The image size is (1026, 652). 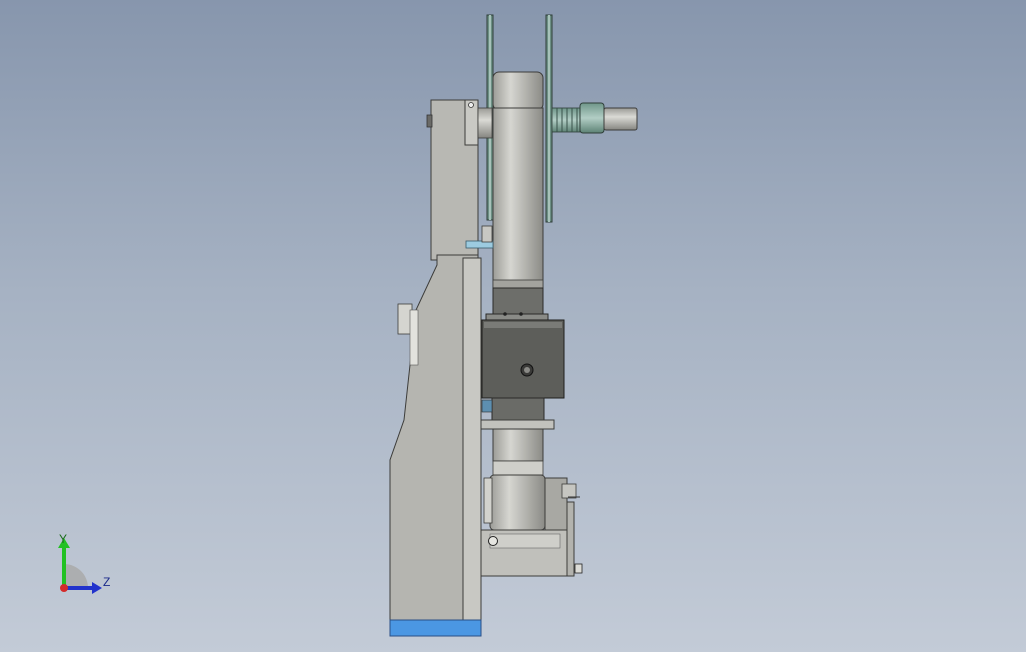 What do you see at coordinates (452, 180) in the screenshot?
I see `upper-column` at bounding box center [452, 180].